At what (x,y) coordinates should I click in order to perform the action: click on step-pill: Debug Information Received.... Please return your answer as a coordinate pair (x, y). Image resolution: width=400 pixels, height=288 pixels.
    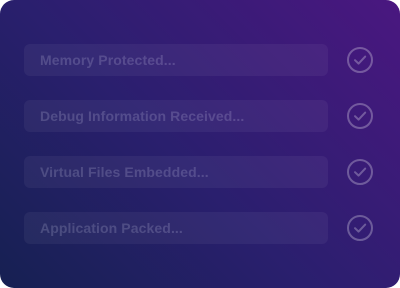
    Looking at the image, I should click on (176, 116).